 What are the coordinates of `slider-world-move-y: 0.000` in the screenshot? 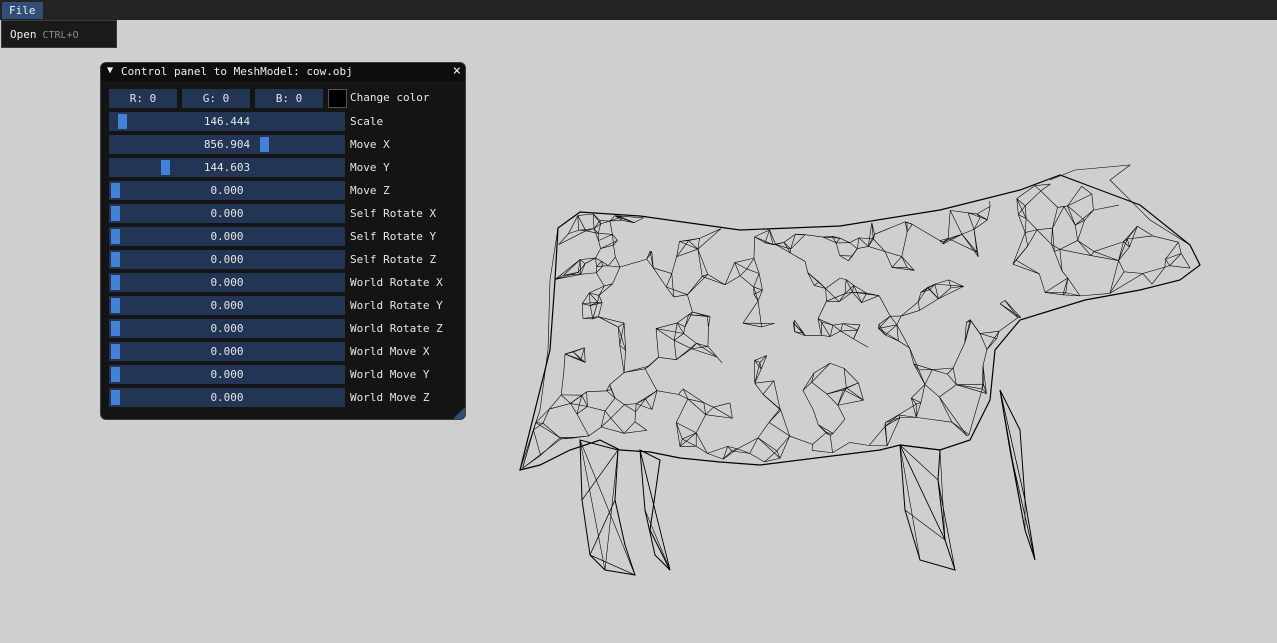 It's located at (227, 374).